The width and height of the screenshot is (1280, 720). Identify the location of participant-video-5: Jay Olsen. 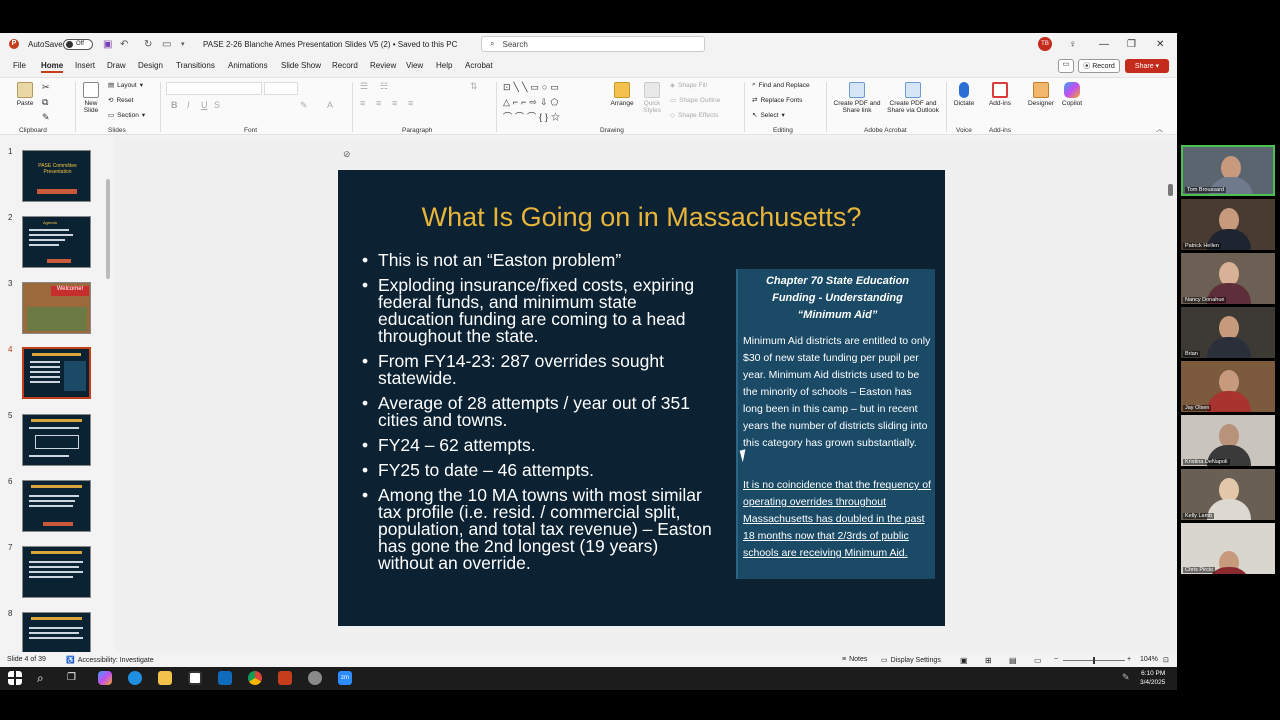
(1228, 386).